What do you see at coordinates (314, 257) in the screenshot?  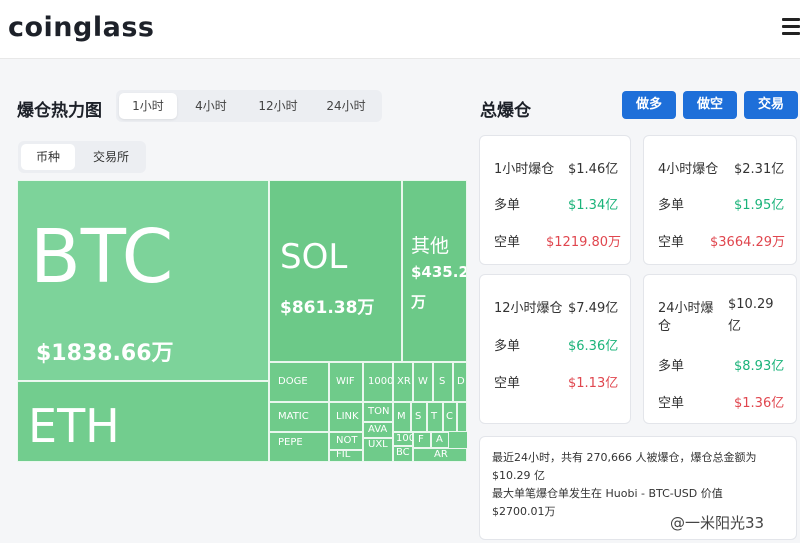 I see `sol-symbol: SOL` at bounding box center [314, 257].